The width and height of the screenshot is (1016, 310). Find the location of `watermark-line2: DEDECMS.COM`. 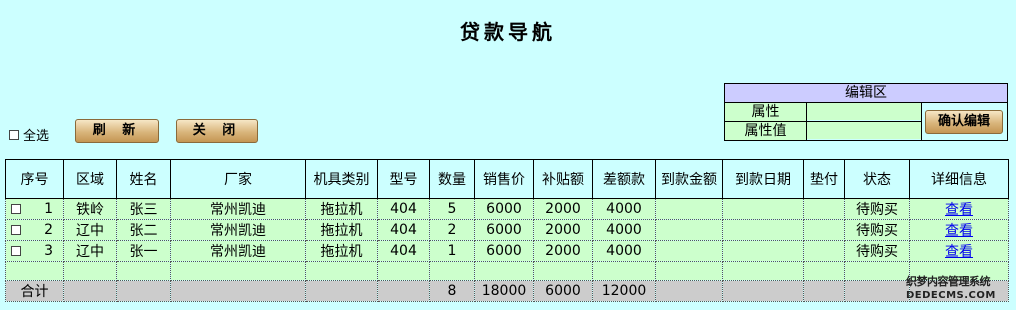

watermark-line2: DEDECMS.COM is located at coordinates (951, 295).